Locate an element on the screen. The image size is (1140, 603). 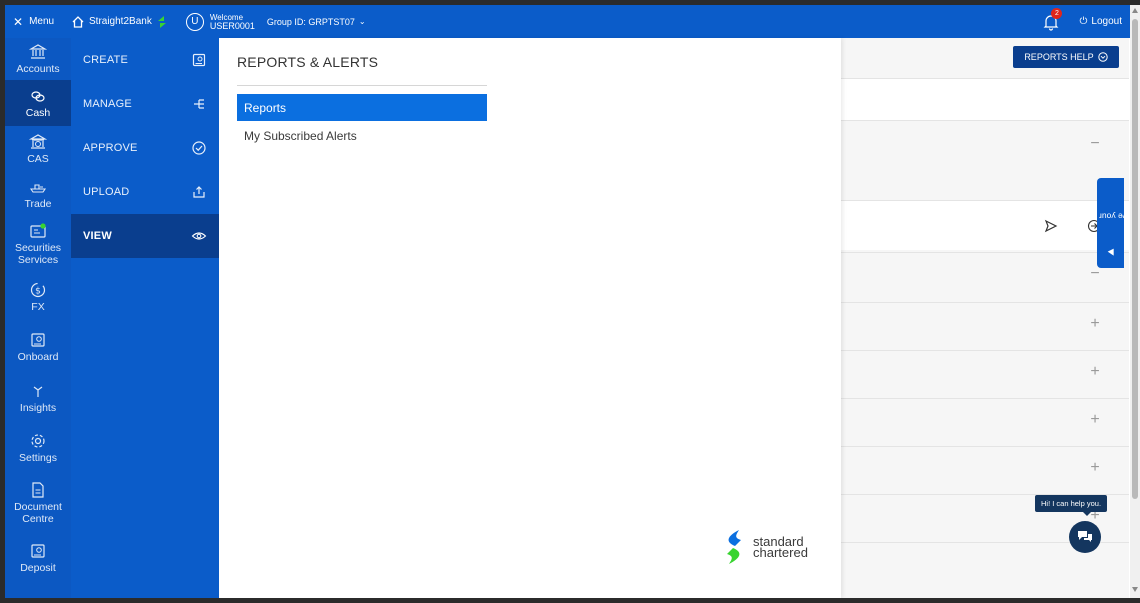
welcome-text: Welcome USER0001 is located at coordinates (232, 22).